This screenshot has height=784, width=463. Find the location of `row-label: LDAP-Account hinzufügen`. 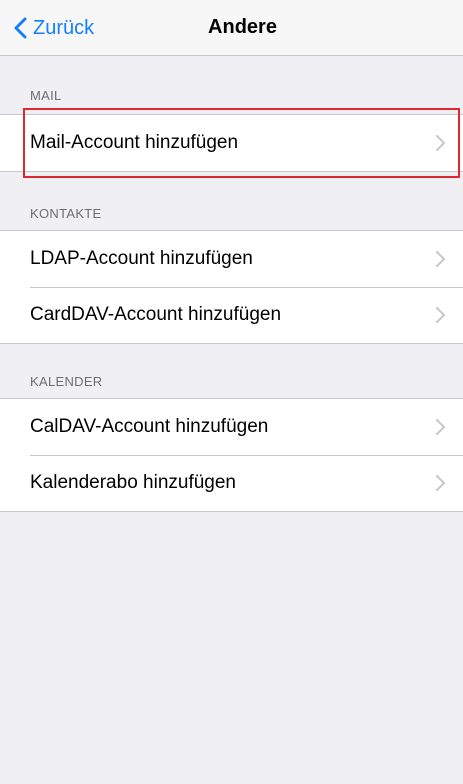

row-label: LDAP-Account hinzufügen is located at coordinates (141, 258).